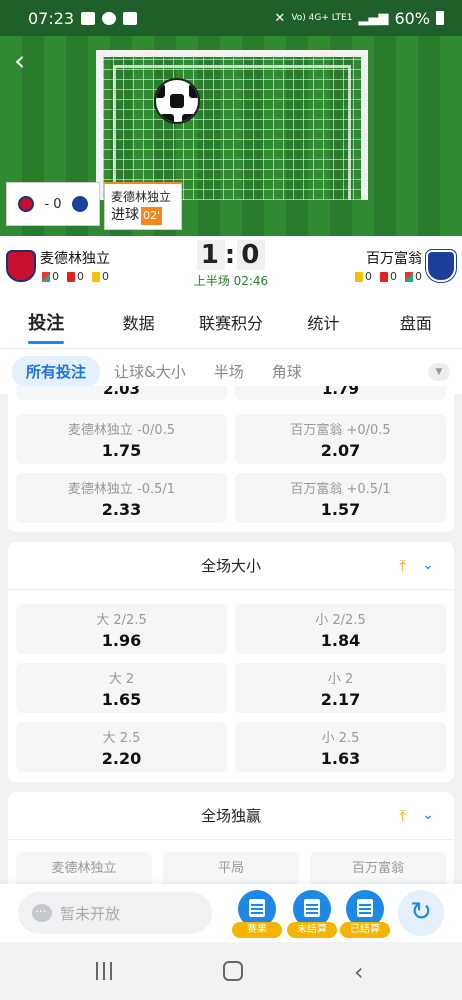  Describe the element at coordinates (121, 758) in the screenshot. I see `odds-value: 2.20` at that location.